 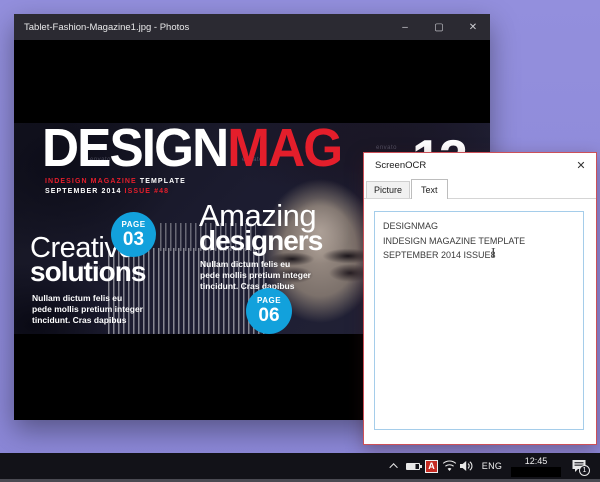 What do you see at coordinates (493, 253) in the screenshot?
I see `text-cursor-ibeam: I` at bounding box center [493, 253].